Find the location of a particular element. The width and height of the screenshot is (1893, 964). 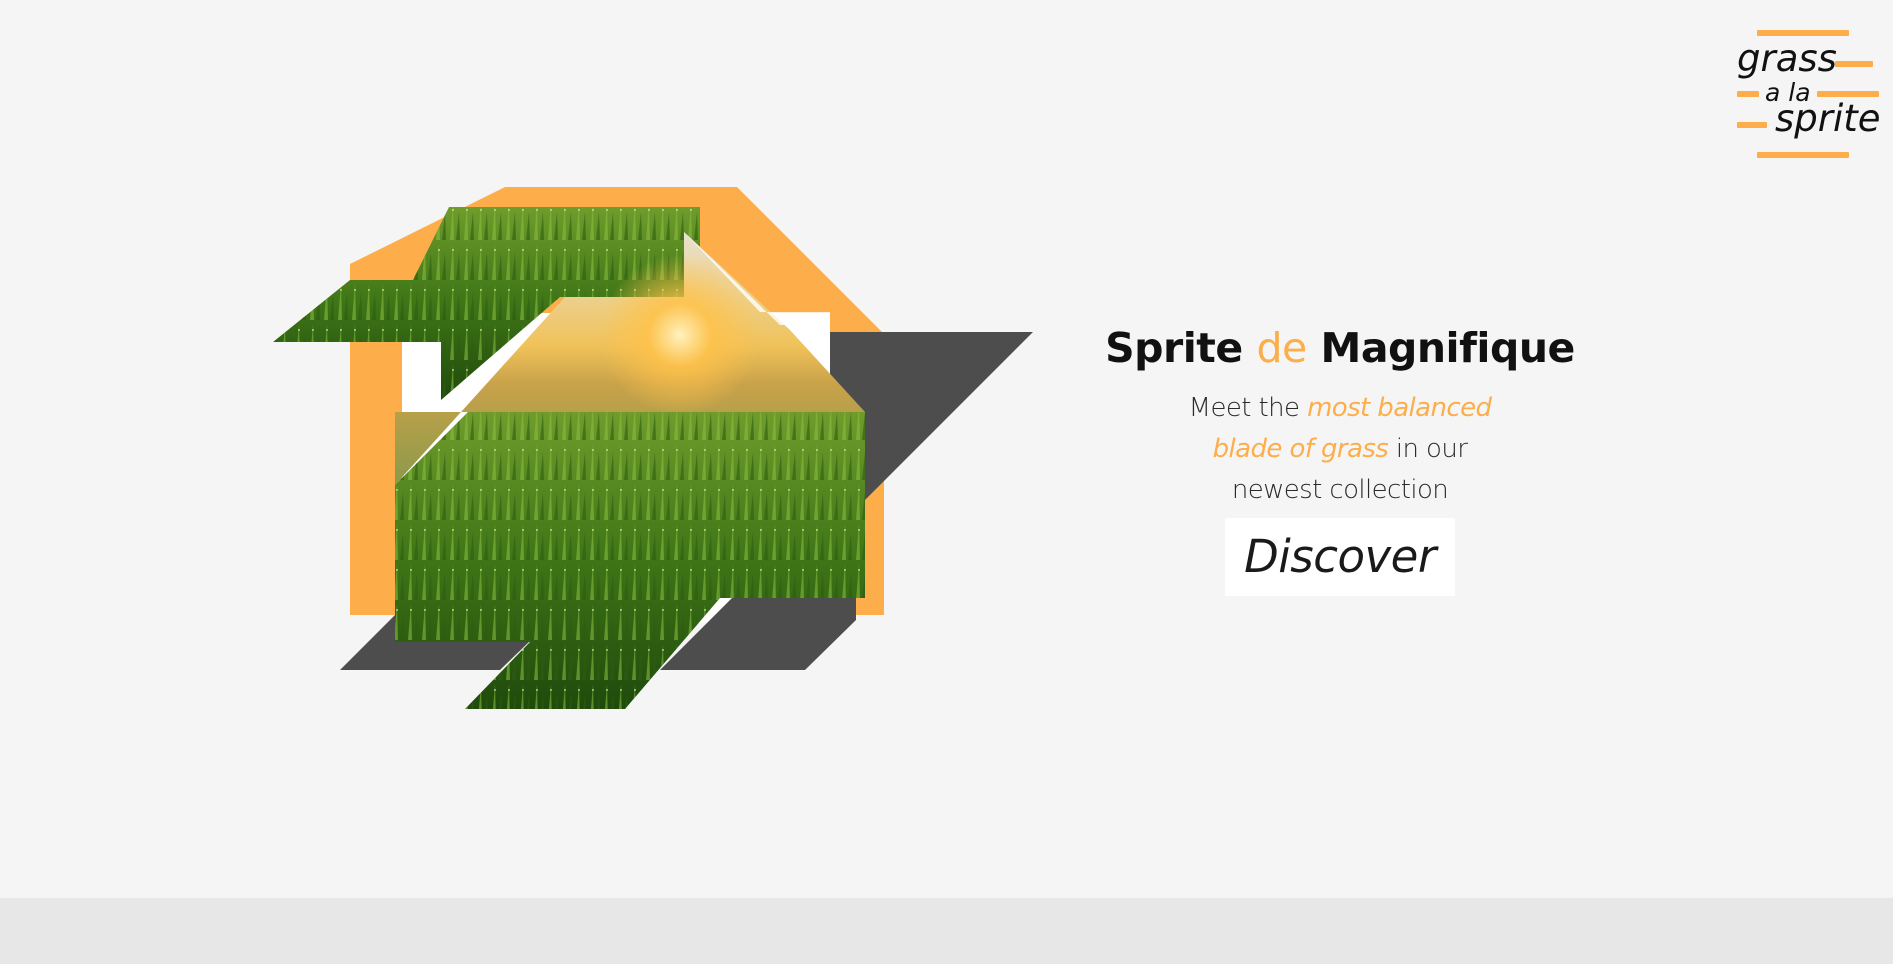

tagline-text: in our is located at coordinates (1431, 449).